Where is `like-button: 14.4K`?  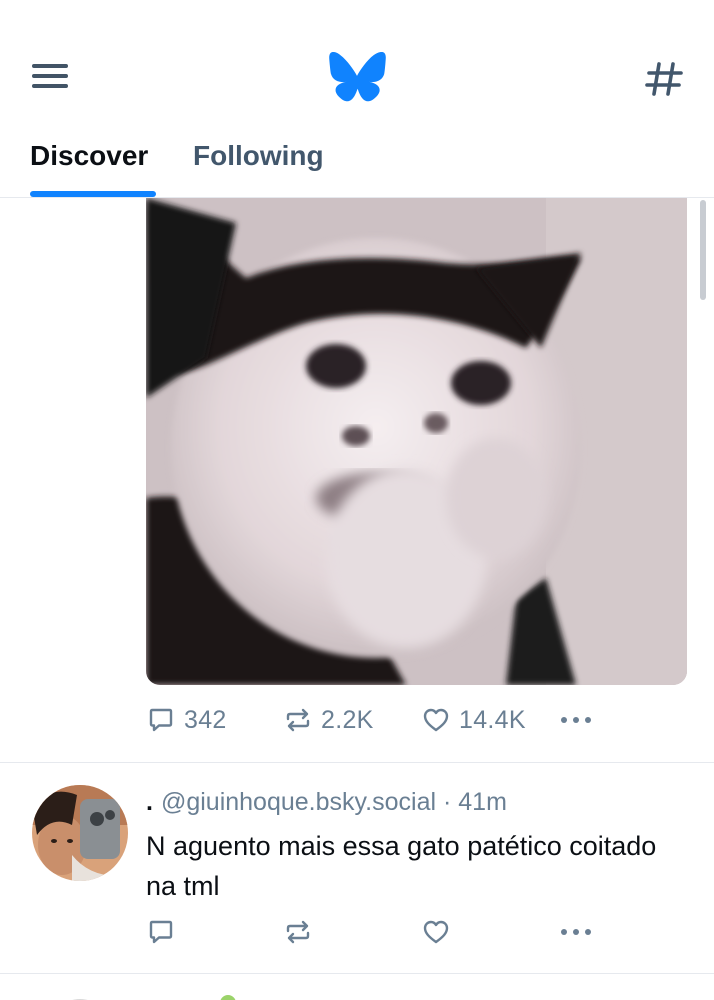 like-button: 14.4K is located at coordinates (473, 720).